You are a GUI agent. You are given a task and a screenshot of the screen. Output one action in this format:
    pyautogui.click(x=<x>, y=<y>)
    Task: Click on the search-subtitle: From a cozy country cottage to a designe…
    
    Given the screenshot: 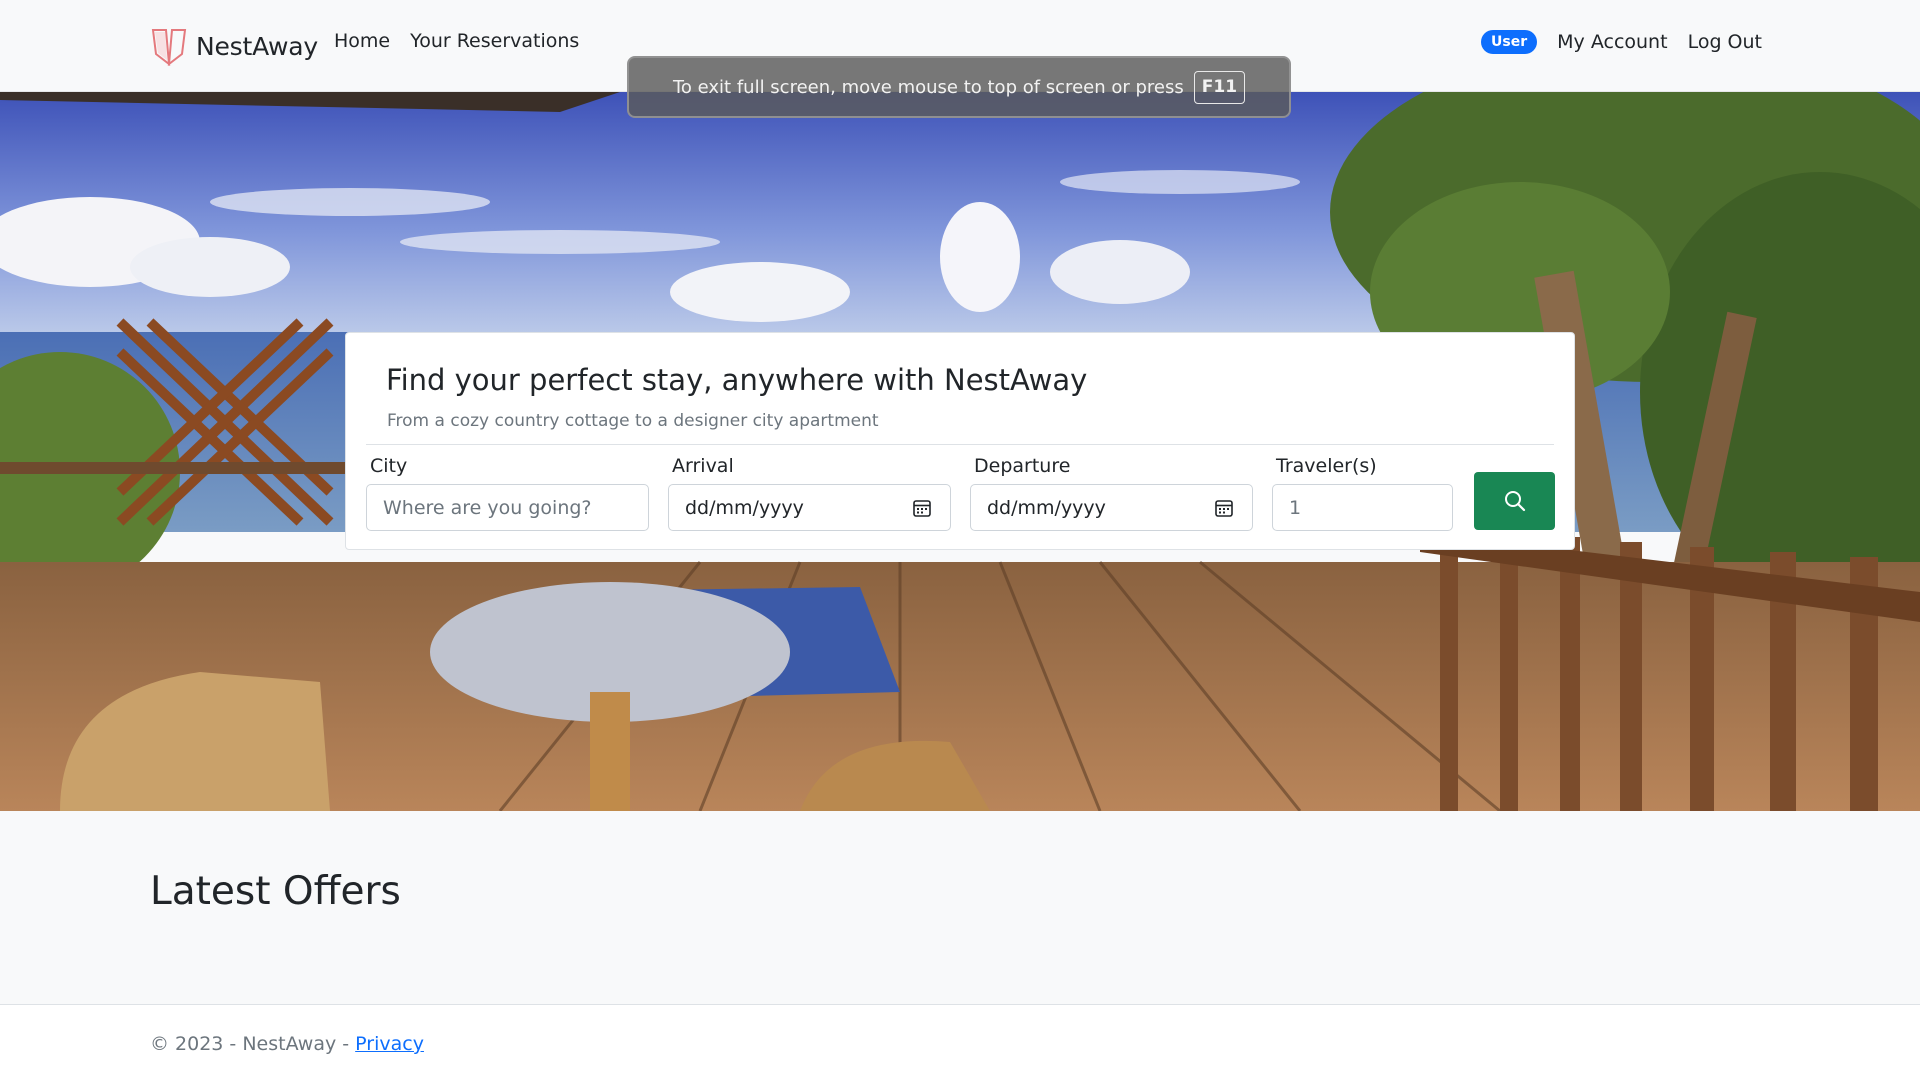 What is the action you would take?
    pyautogui.click(x=633, y=421)
    